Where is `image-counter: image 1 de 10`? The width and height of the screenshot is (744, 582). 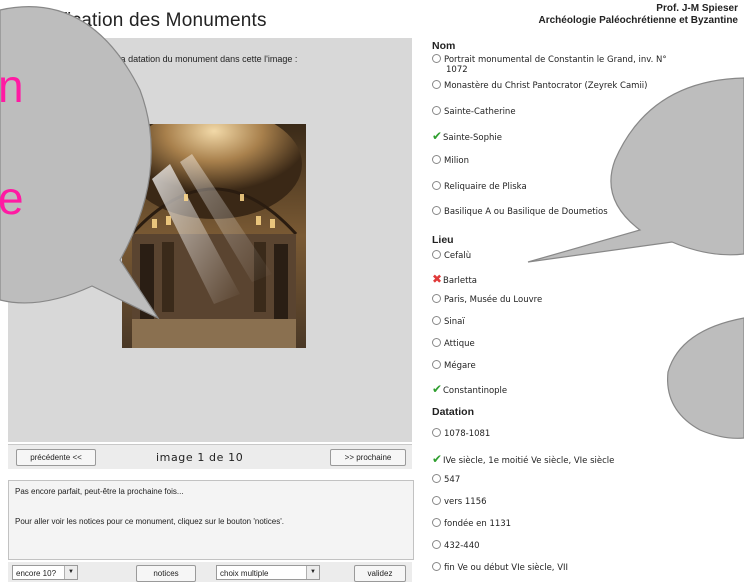 image-counter: image 1 de 10 is located at coordinates (200, 457).